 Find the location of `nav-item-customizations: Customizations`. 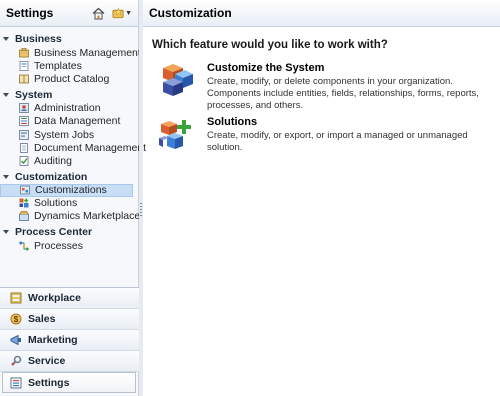

nav-item-customizations: Customizations is located at coordinates (66, 190).